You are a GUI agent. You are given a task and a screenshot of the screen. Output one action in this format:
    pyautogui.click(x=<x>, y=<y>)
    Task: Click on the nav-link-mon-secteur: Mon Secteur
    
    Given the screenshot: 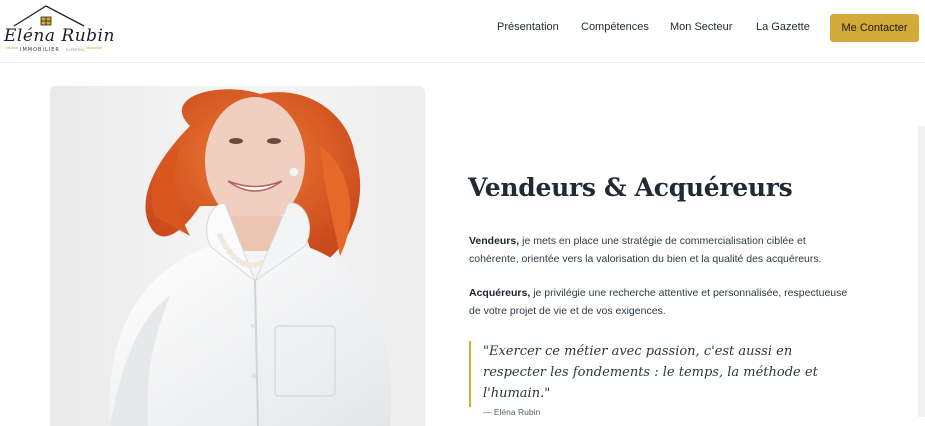 What is the action you would take?
    pyautogui.click(x=701, y=29)
    